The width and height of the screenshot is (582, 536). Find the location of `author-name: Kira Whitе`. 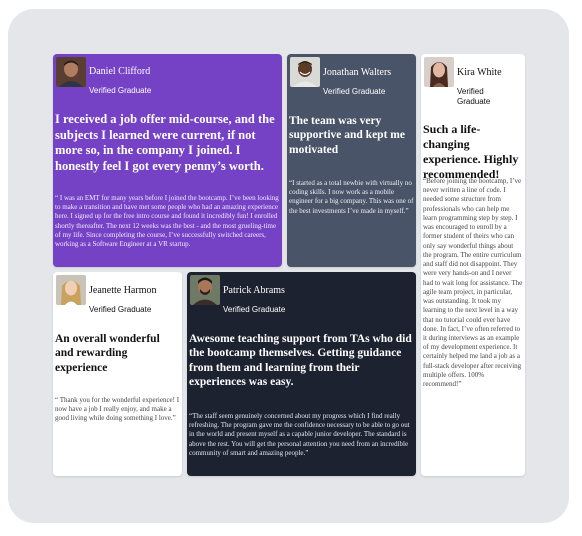

author-name: Kira Whitе is located at coordinates (479, 72).